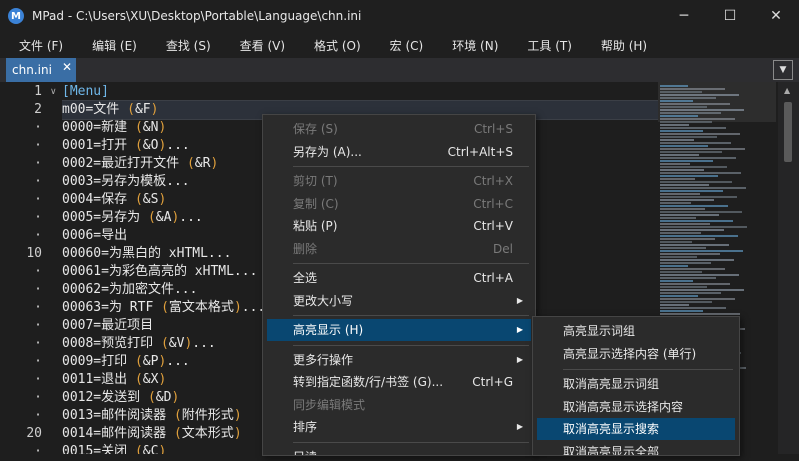 Image resolution: width=799 pixels, height=461 pixels. What do you see at coordinates (730, 16) in the screenshot?
I see `maximize-button: ☐` at bounding box center [730, 16].